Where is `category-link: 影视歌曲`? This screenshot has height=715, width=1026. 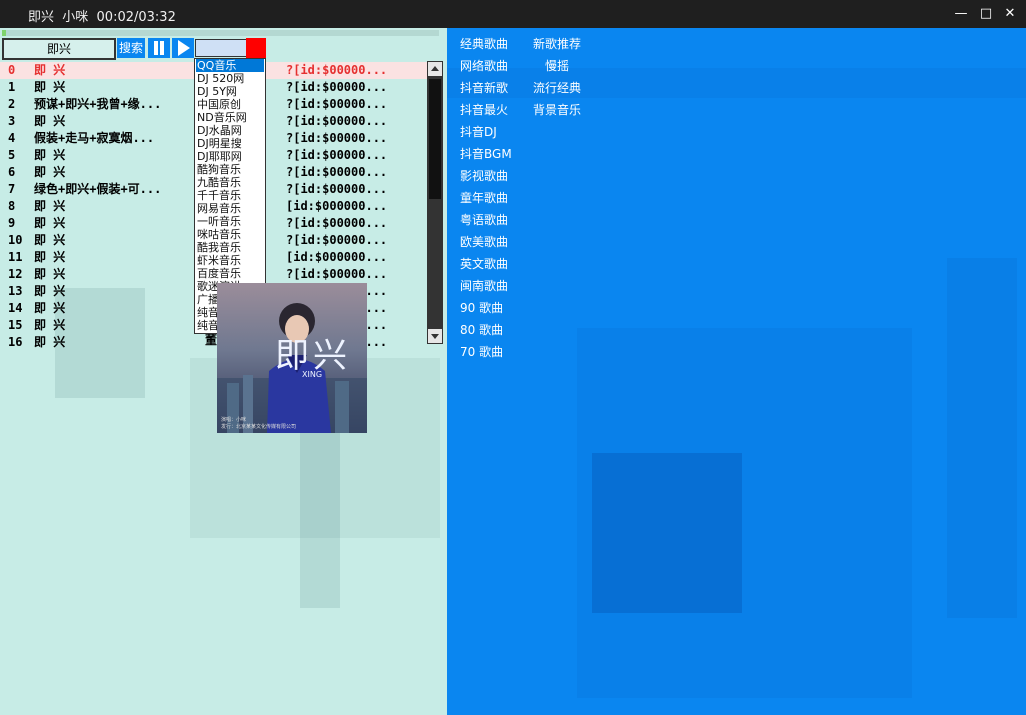
category-link: 影视歌曲 is located at coordinates (484, 175).